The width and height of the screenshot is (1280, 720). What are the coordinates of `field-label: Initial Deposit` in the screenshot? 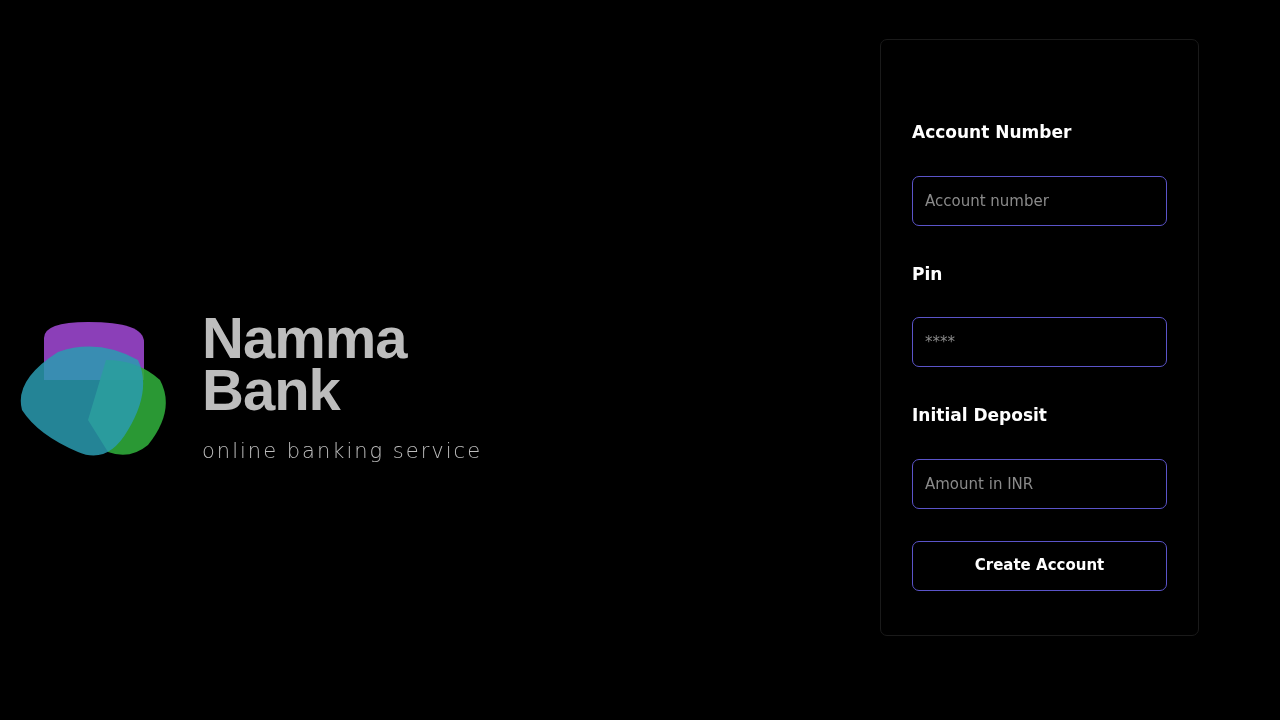 It's located at (979, 415).